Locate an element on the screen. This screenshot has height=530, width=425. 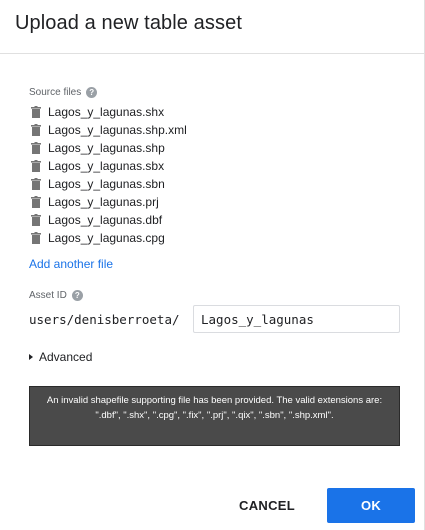
add-another-file-link: Add another file is located at coordinates (71, 264).